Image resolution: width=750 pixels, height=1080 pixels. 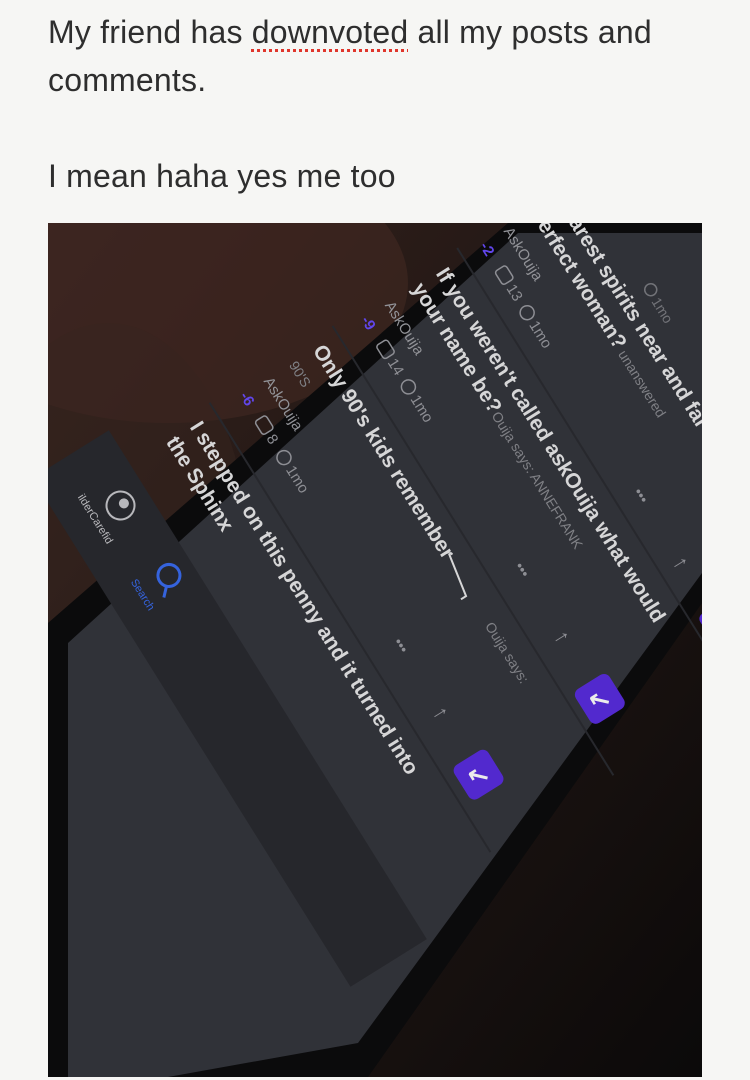 I want to click on caption-line-3: I mean haha yes me too, so click(x=222, y=176).